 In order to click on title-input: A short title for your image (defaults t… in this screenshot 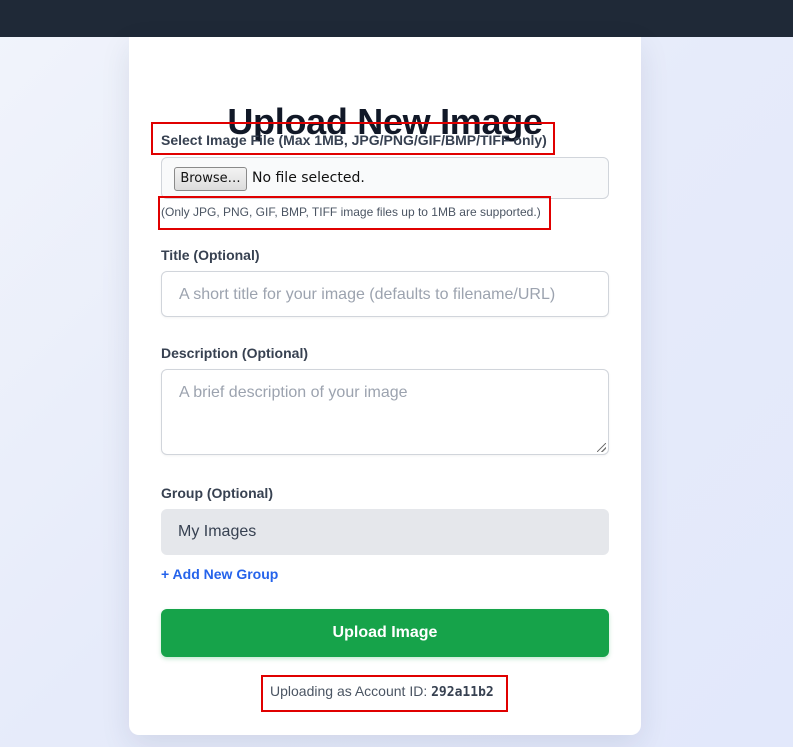, I will do `click(385, 294)`.